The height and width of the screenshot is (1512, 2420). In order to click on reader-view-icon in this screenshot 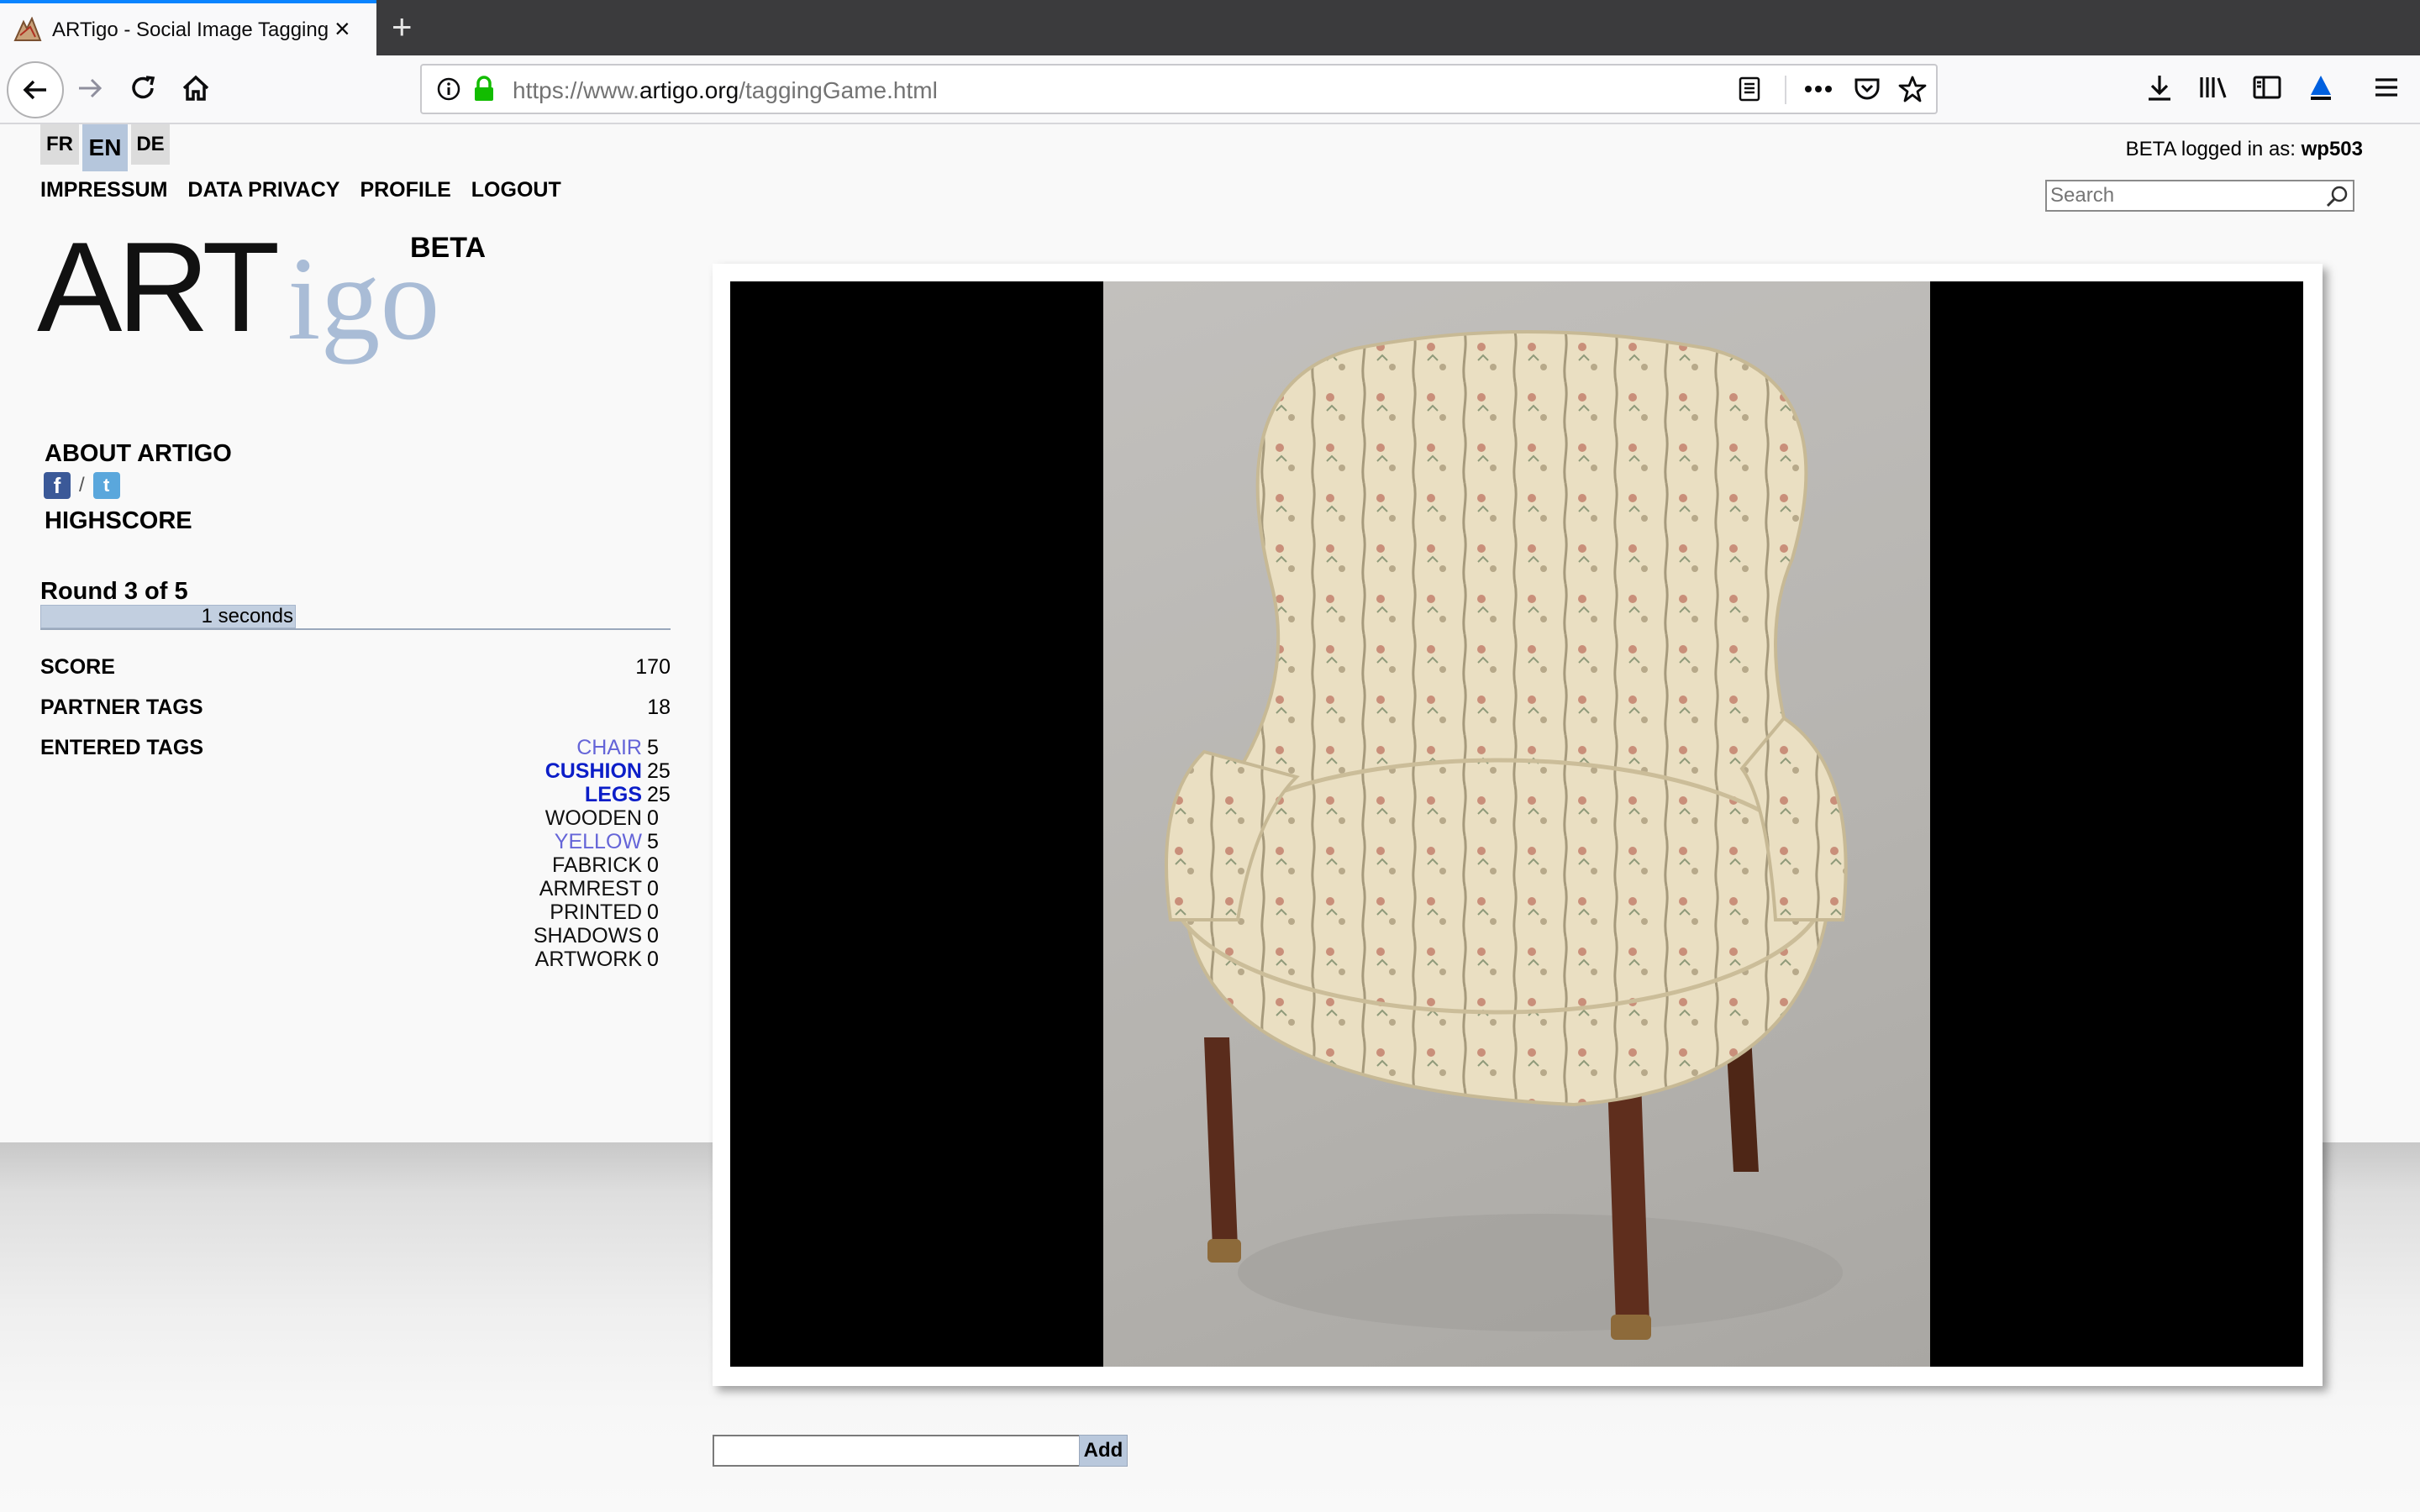, I will do `click(1749, 89)`.